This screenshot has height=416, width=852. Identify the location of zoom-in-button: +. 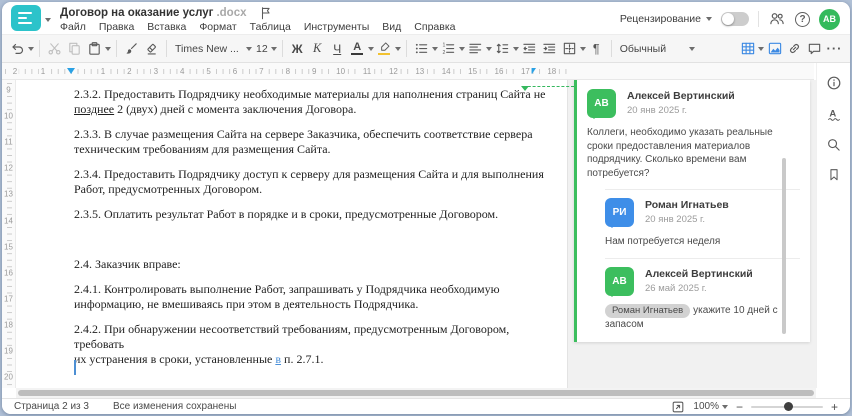
(834, 407).